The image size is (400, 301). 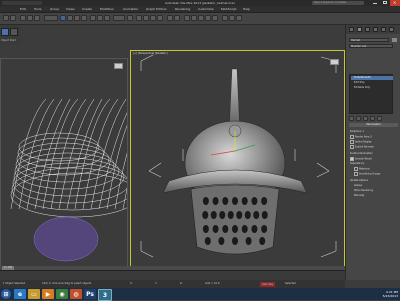 I want to click on param-label: Materials, so click(x=364, y=169).